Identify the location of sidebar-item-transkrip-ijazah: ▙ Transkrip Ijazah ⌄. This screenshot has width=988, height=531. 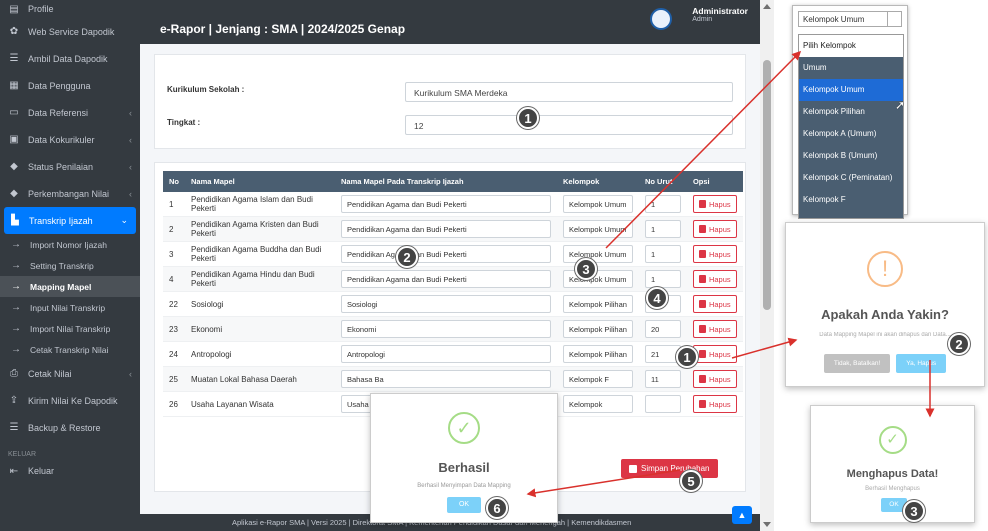
(70, 220).